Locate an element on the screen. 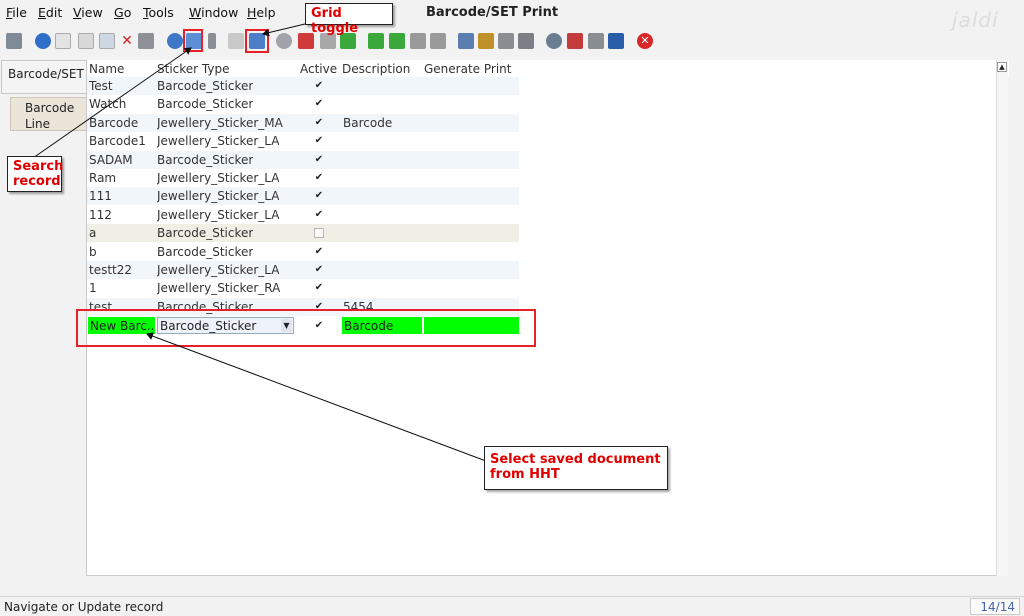 This screenshot has height=616, width=1024. row-name: 111 is located at coordinates (100, 196).